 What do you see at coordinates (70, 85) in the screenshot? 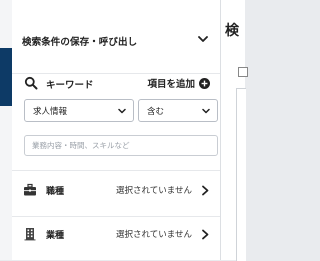
I see `keyword-label: キーワード` at bounding box center [70, 85].